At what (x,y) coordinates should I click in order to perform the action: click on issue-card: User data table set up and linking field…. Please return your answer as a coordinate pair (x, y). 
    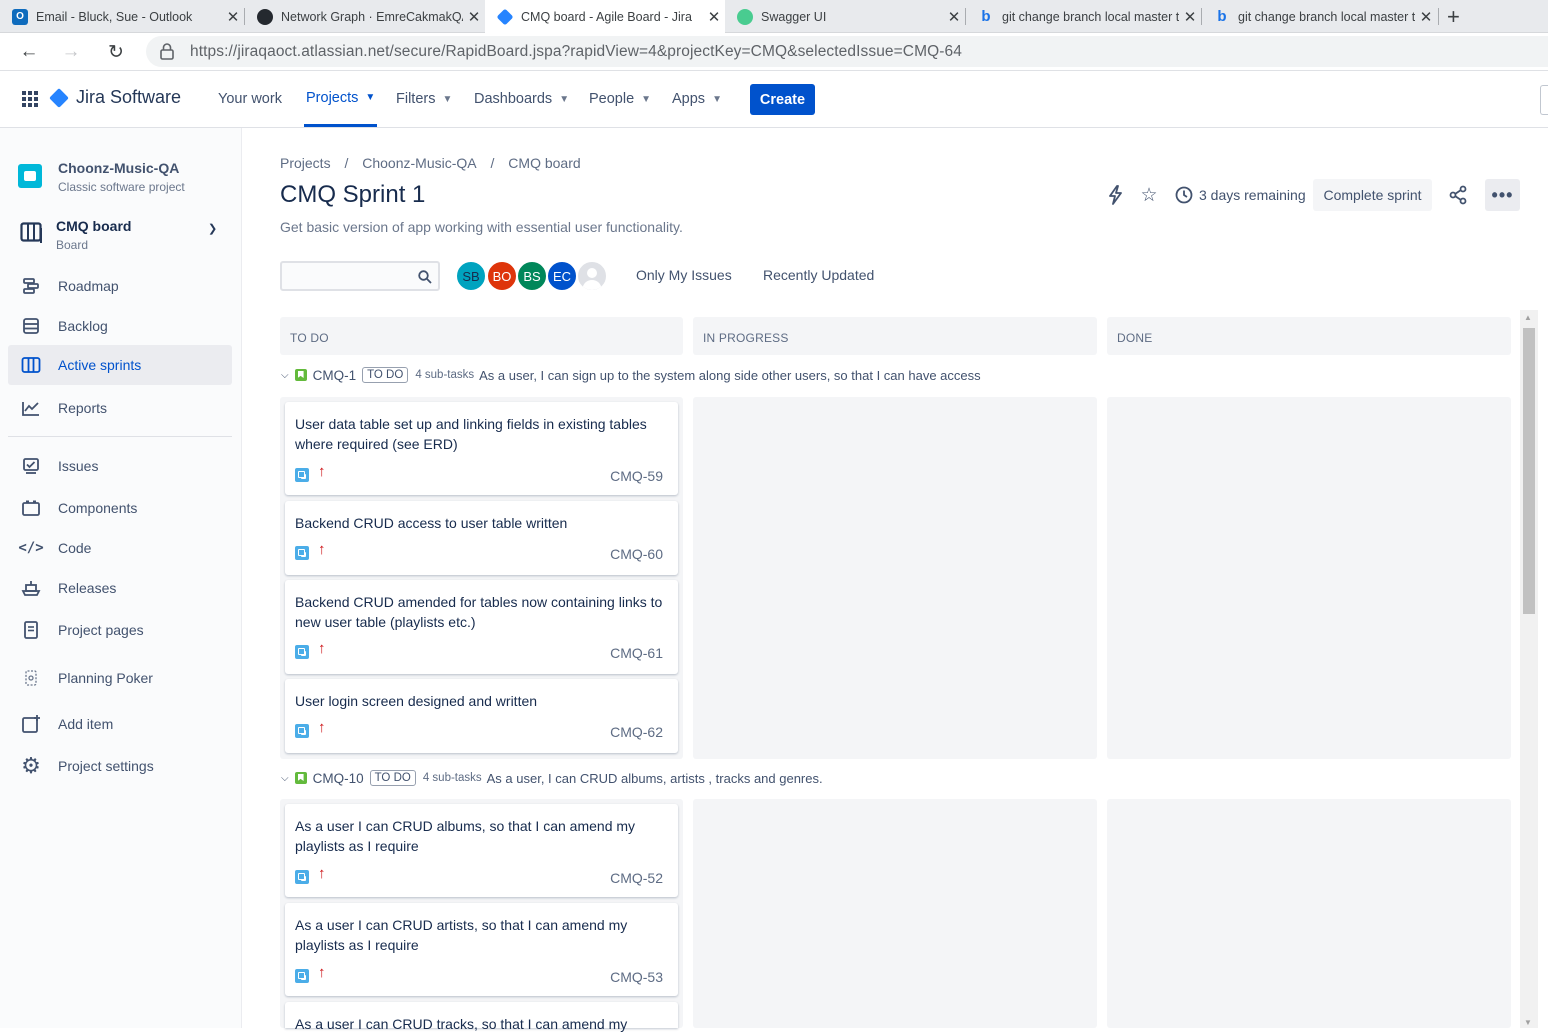
    Looking at the image, I should click on (481, 448).